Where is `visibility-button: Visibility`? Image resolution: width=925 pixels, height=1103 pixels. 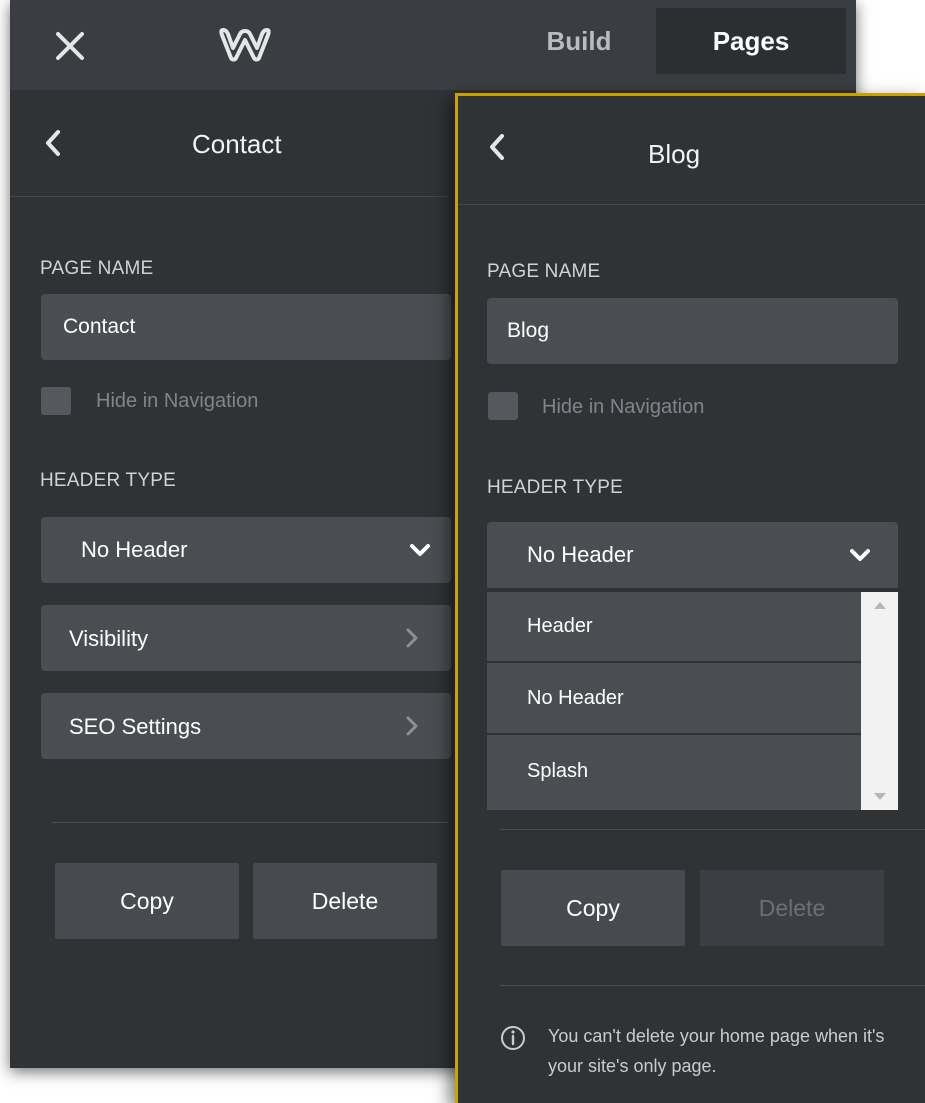 visibility-button: Visibility is located at coordinates (246, 638).